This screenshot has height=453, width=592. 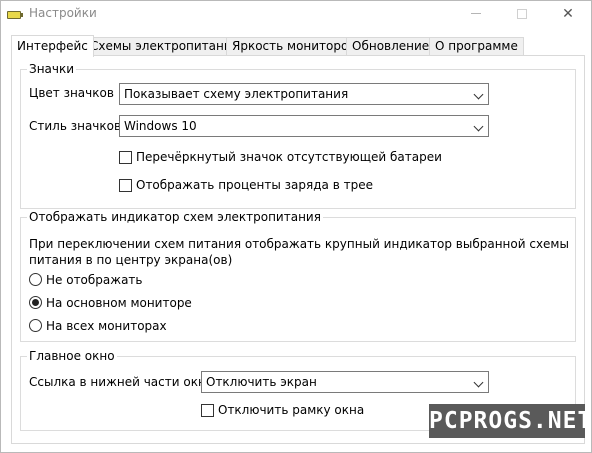 What do you see at coordinates (476, 46) in the screenshot?
I see `tab-about: О программе` at bounding box center [476, 46].